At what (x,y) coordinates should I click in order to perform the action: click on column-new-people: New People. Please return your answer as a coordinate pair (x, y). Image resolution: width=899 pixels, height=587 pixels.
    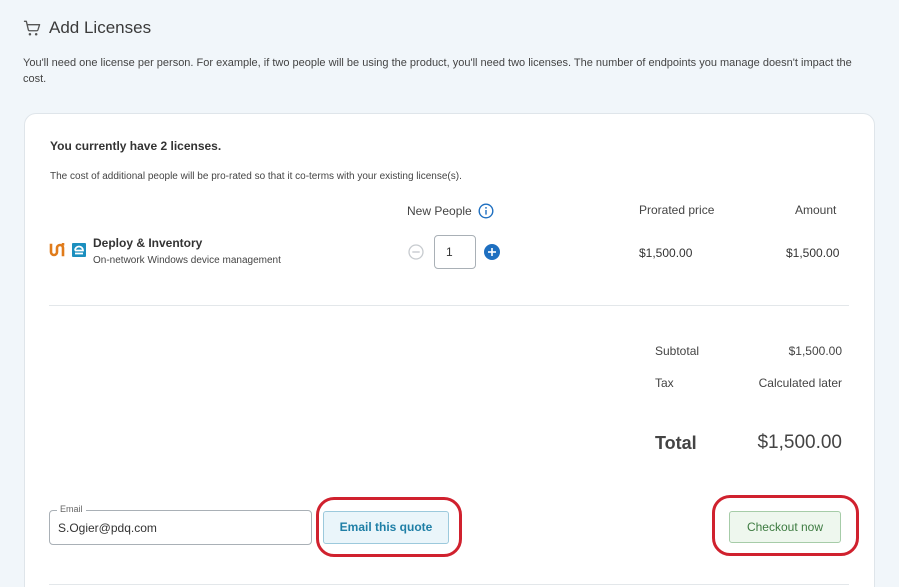
    Looking at the image, I should click on (450, 211).